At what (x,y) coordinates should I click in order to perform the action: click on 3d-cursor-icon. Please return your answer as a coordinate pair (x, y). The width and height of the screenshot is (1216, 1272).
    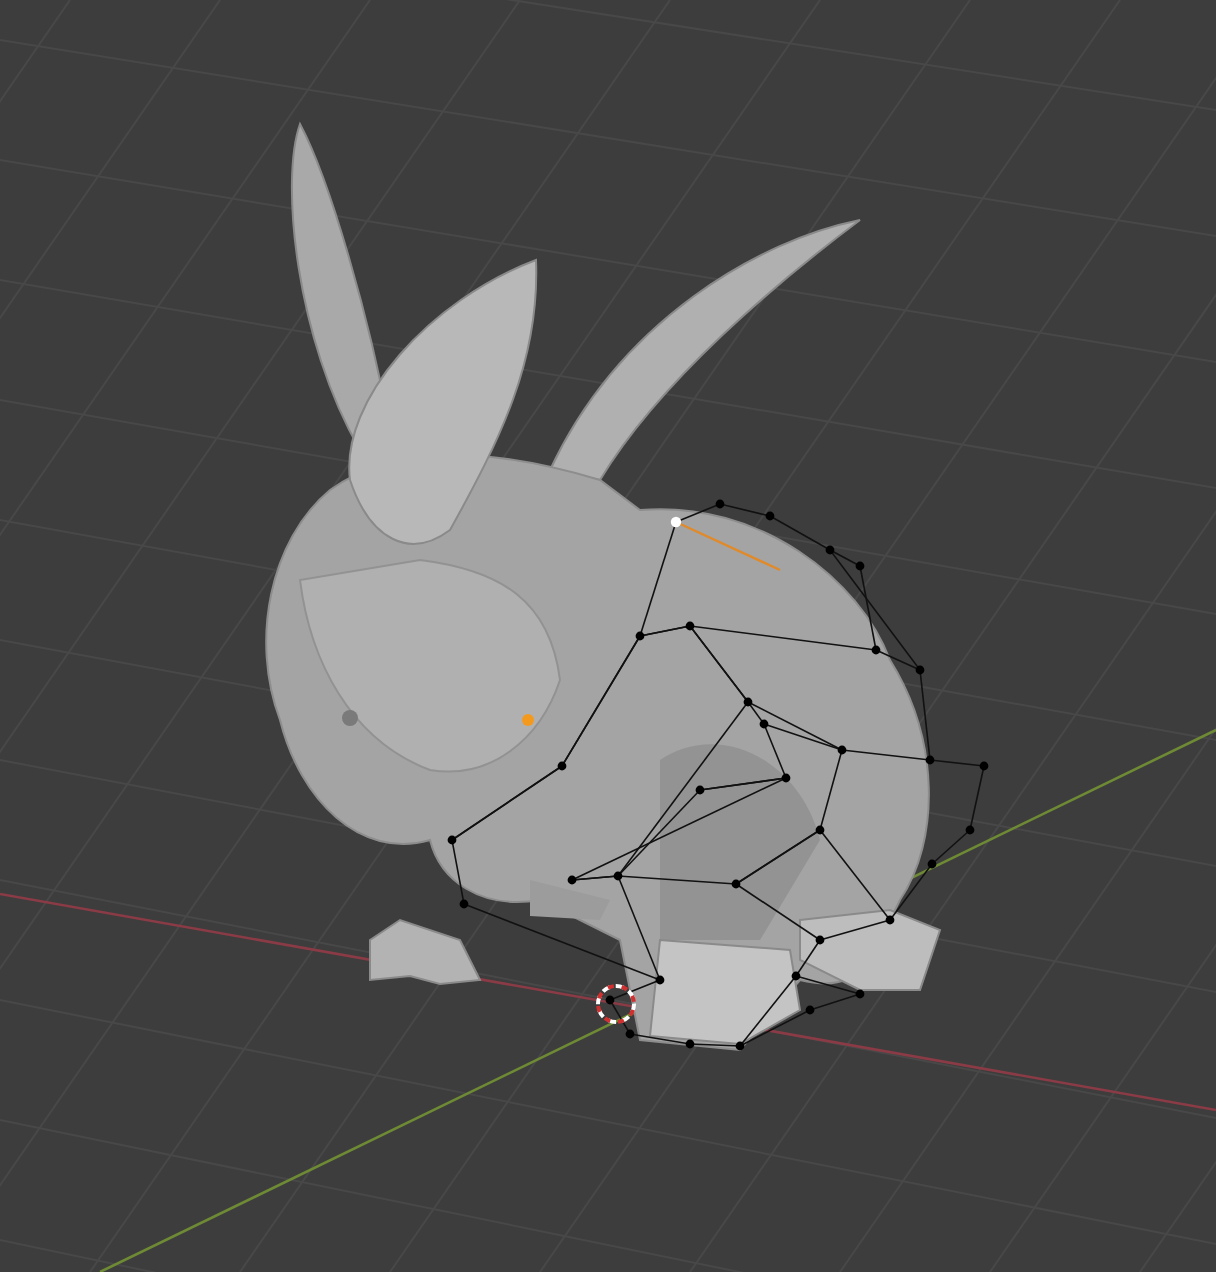
    Looking at the image, I should click on (616, 1004).